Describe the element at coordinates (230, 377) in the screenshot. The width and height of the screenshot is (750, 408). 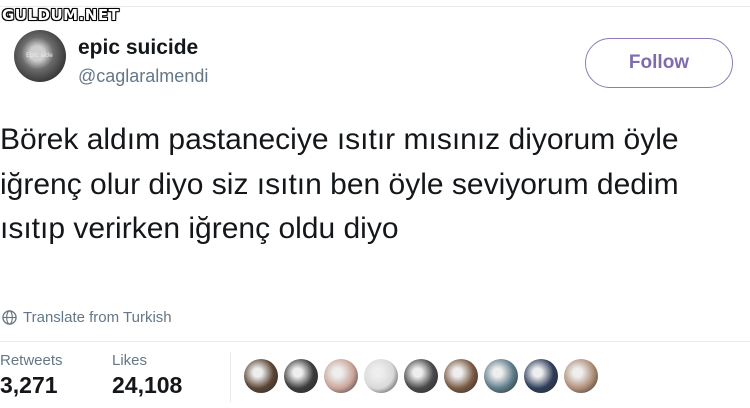
I see `stats-separator` at that location.